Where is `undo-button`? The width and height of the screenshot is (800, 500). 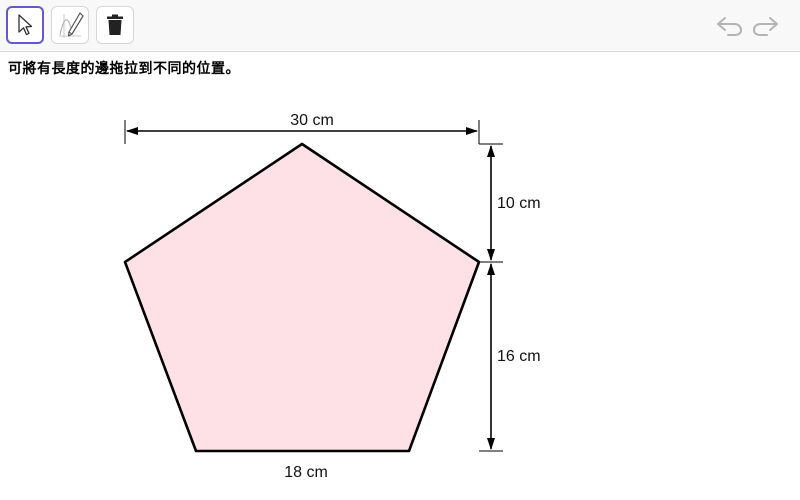 undo-button is located at coordinates (729, 26).